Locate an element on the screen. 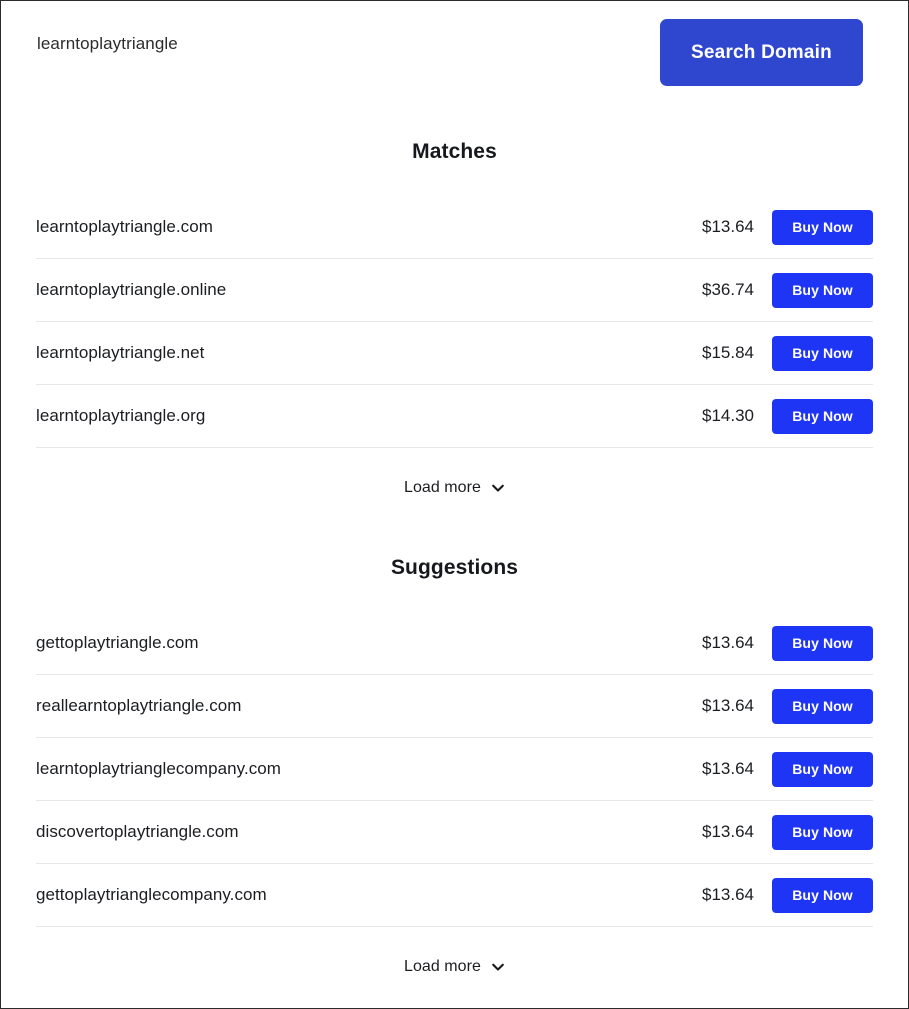  search-bar: Search Domain is located at coordinates (454, 52).